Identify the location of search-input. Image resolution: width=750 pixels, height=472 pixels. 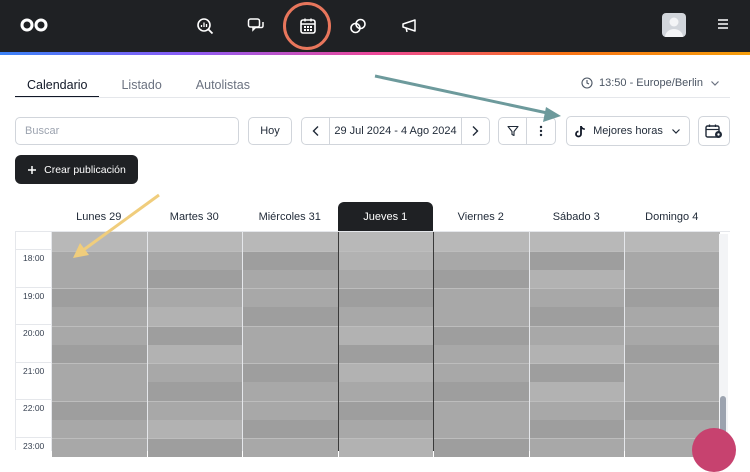
(131, 131).